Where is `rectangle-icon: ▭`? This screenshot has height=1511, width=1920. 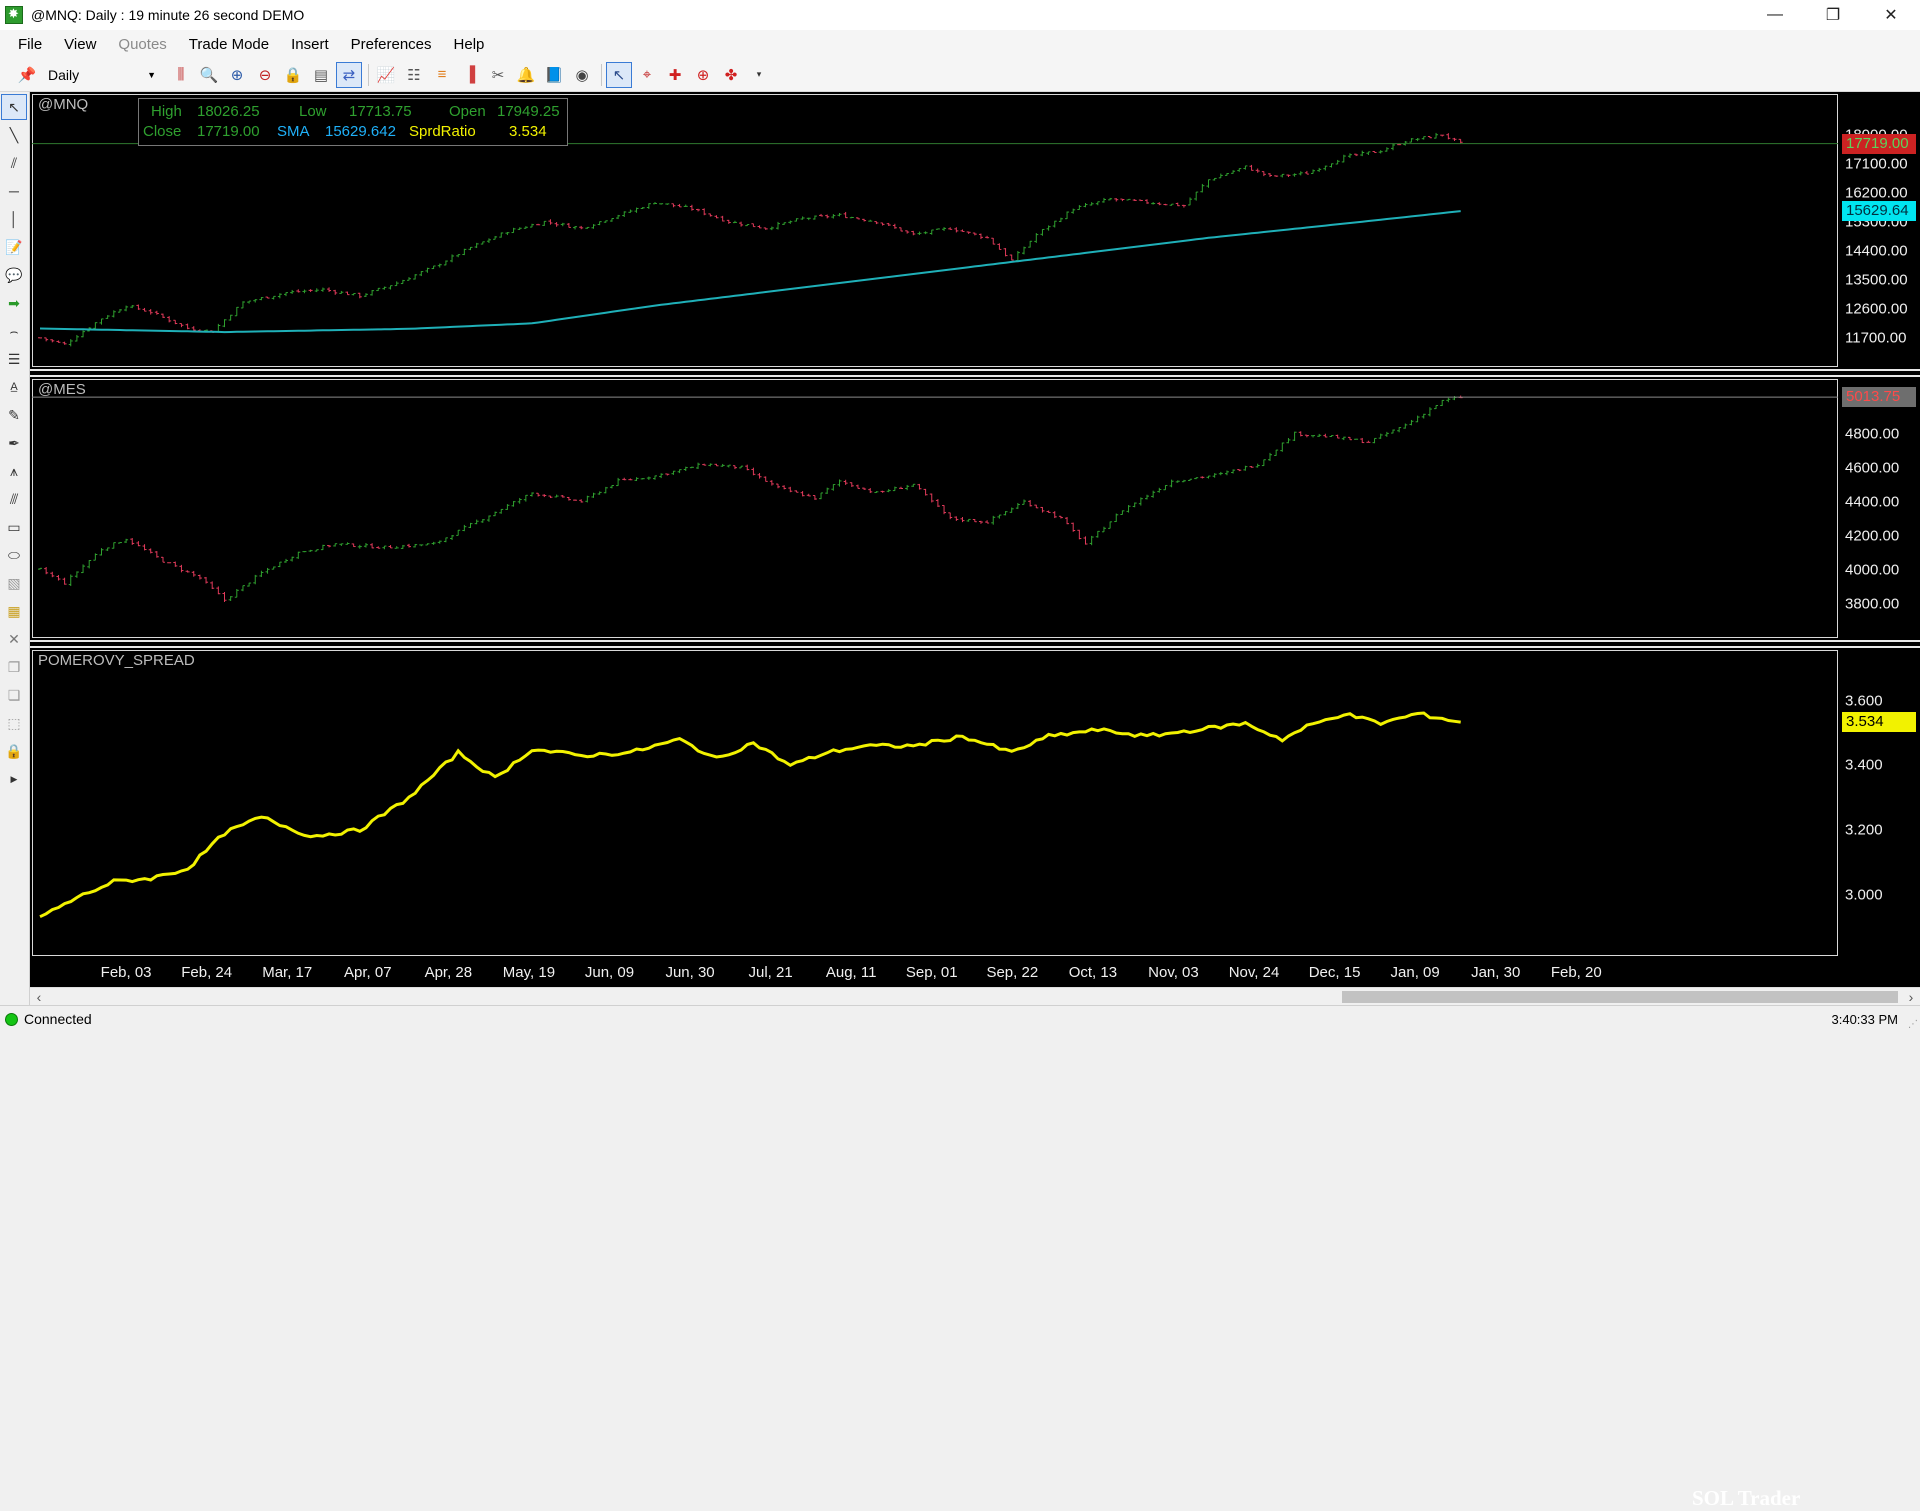
rectangle-icon: ▭ is located at coordinates (14, 527).